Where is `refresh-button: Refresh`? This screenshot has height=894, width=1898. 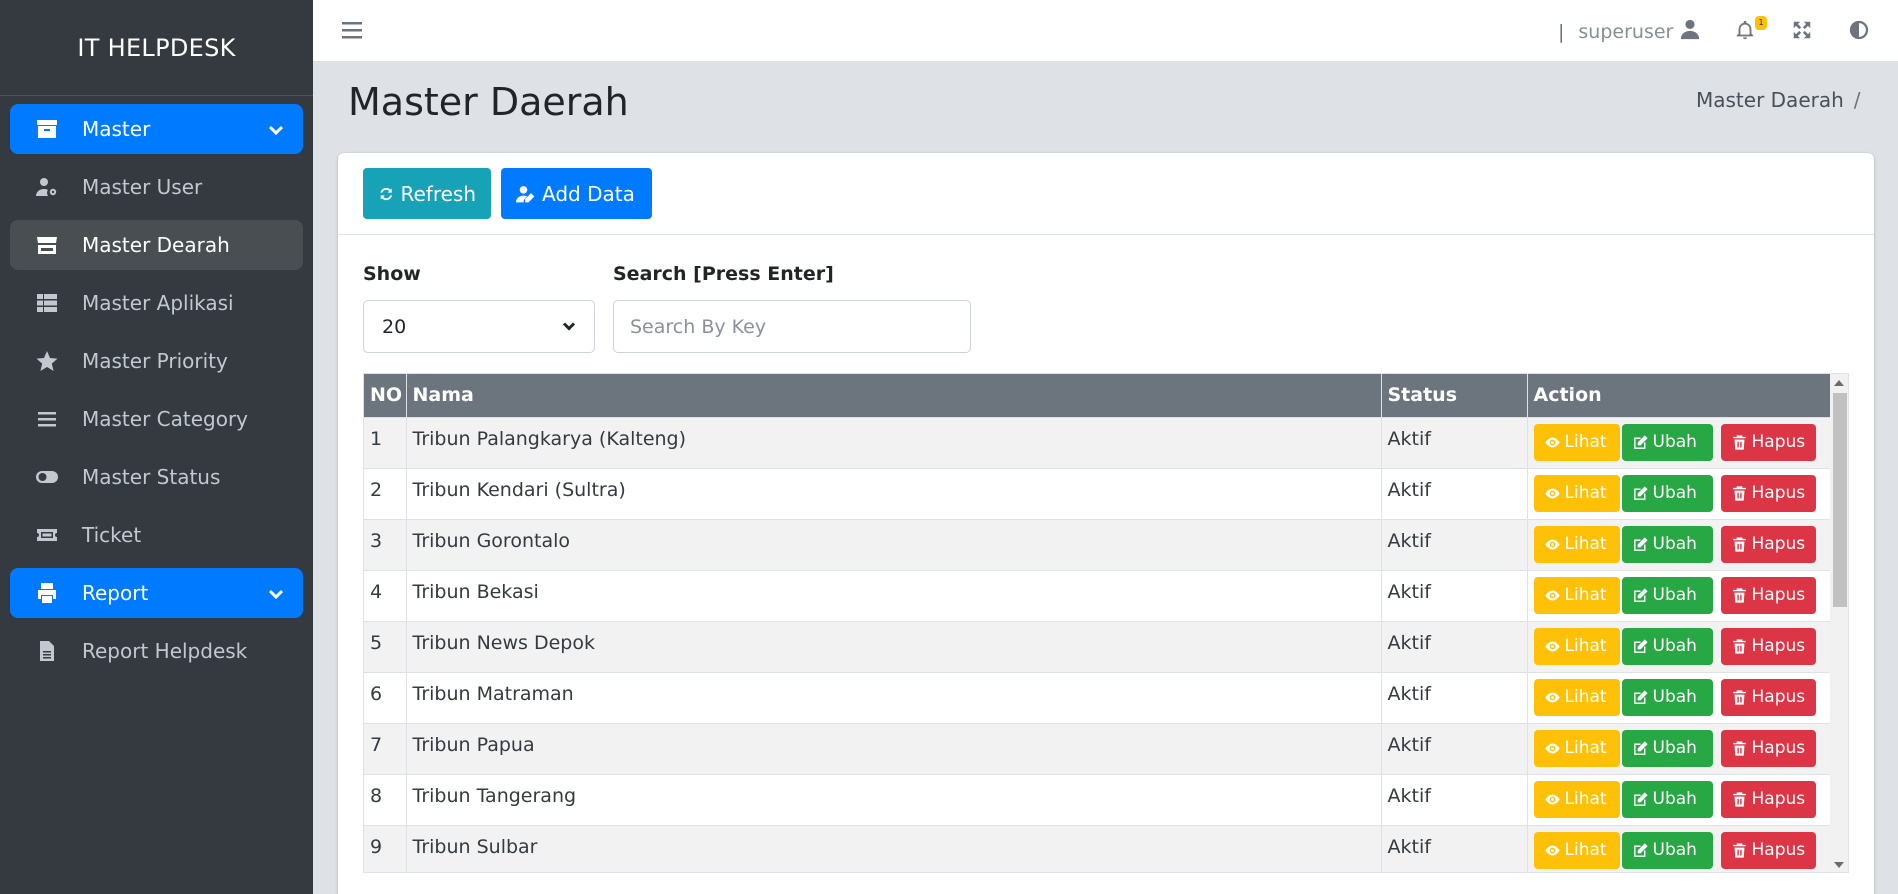 refresh-button: Refresh is located at coordinates (427, 193).